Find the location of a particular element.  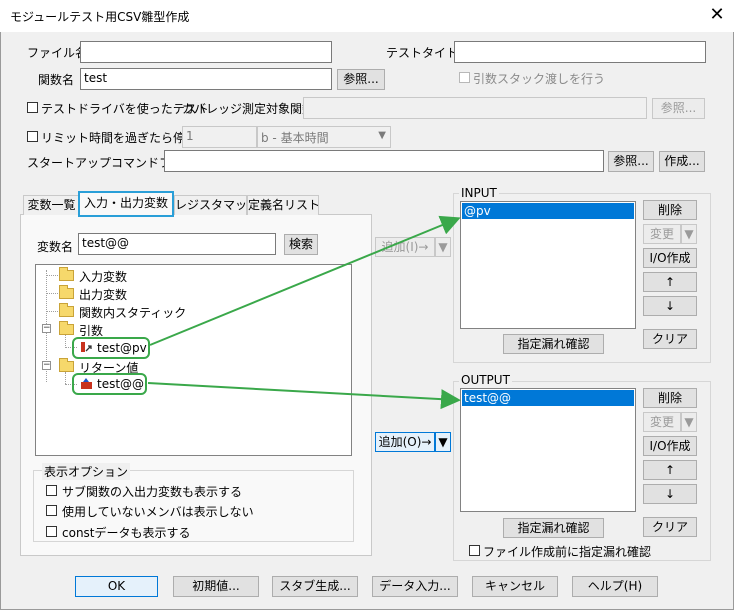

ok-button: OK is located at coordinates (116, 586).